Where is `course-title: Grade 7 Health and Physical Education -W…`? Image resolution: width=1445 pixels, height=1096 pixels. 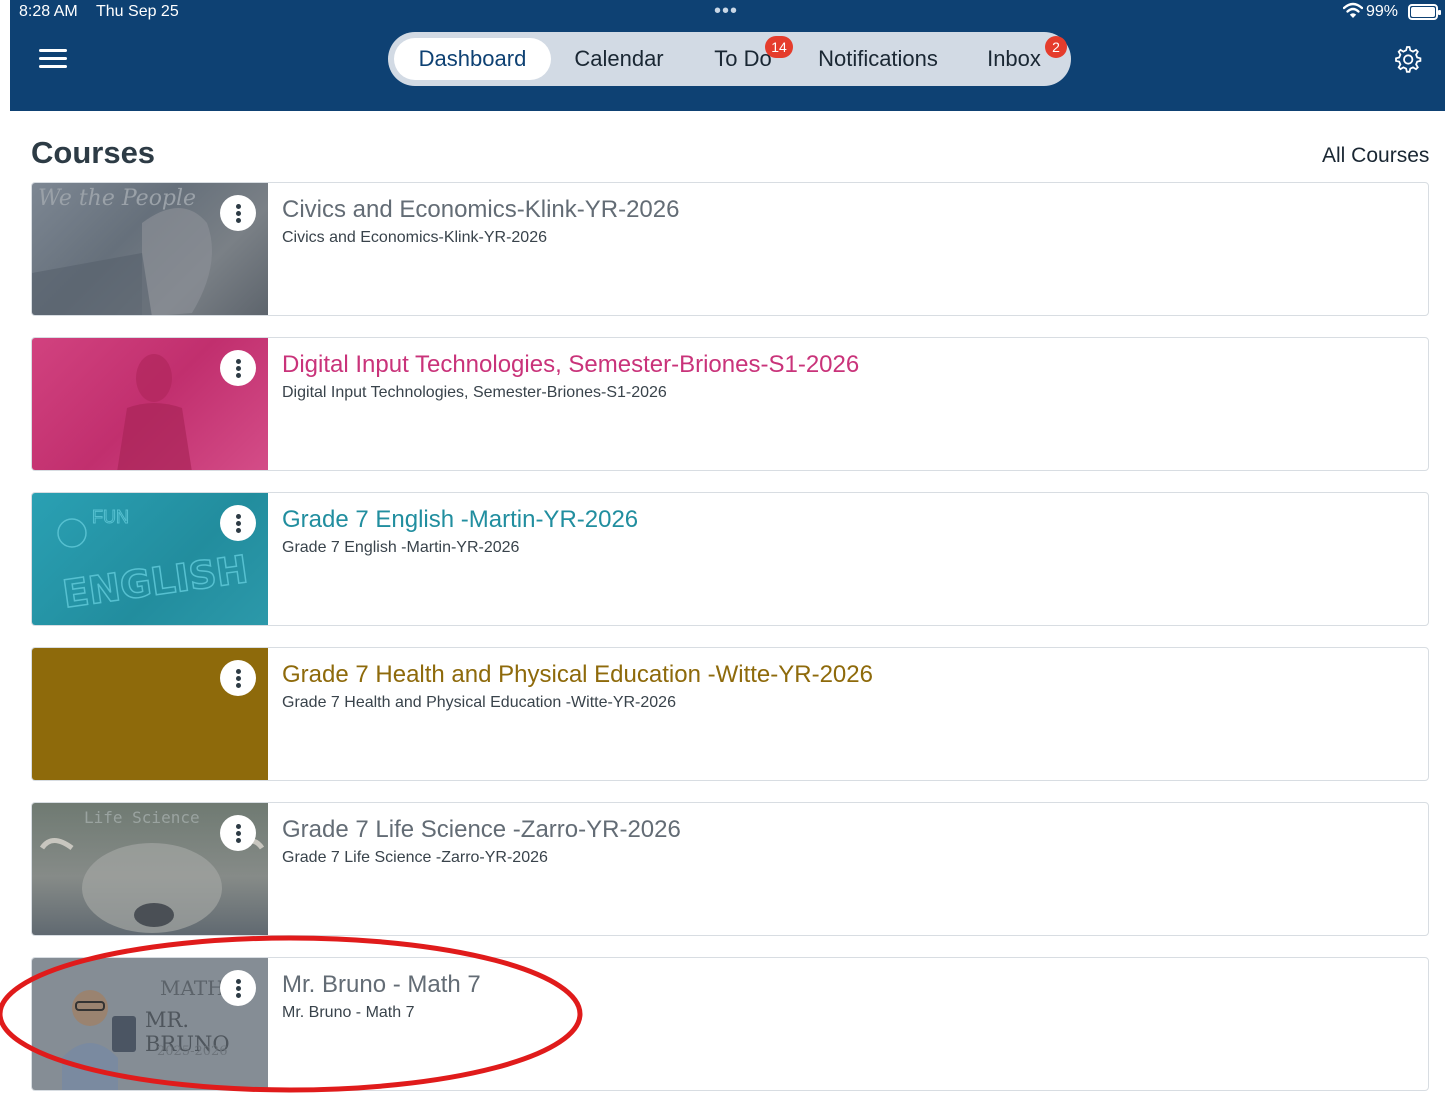
course-title: Grade 7 Health and Physical Education -W… is located at coordinates (577, 674).